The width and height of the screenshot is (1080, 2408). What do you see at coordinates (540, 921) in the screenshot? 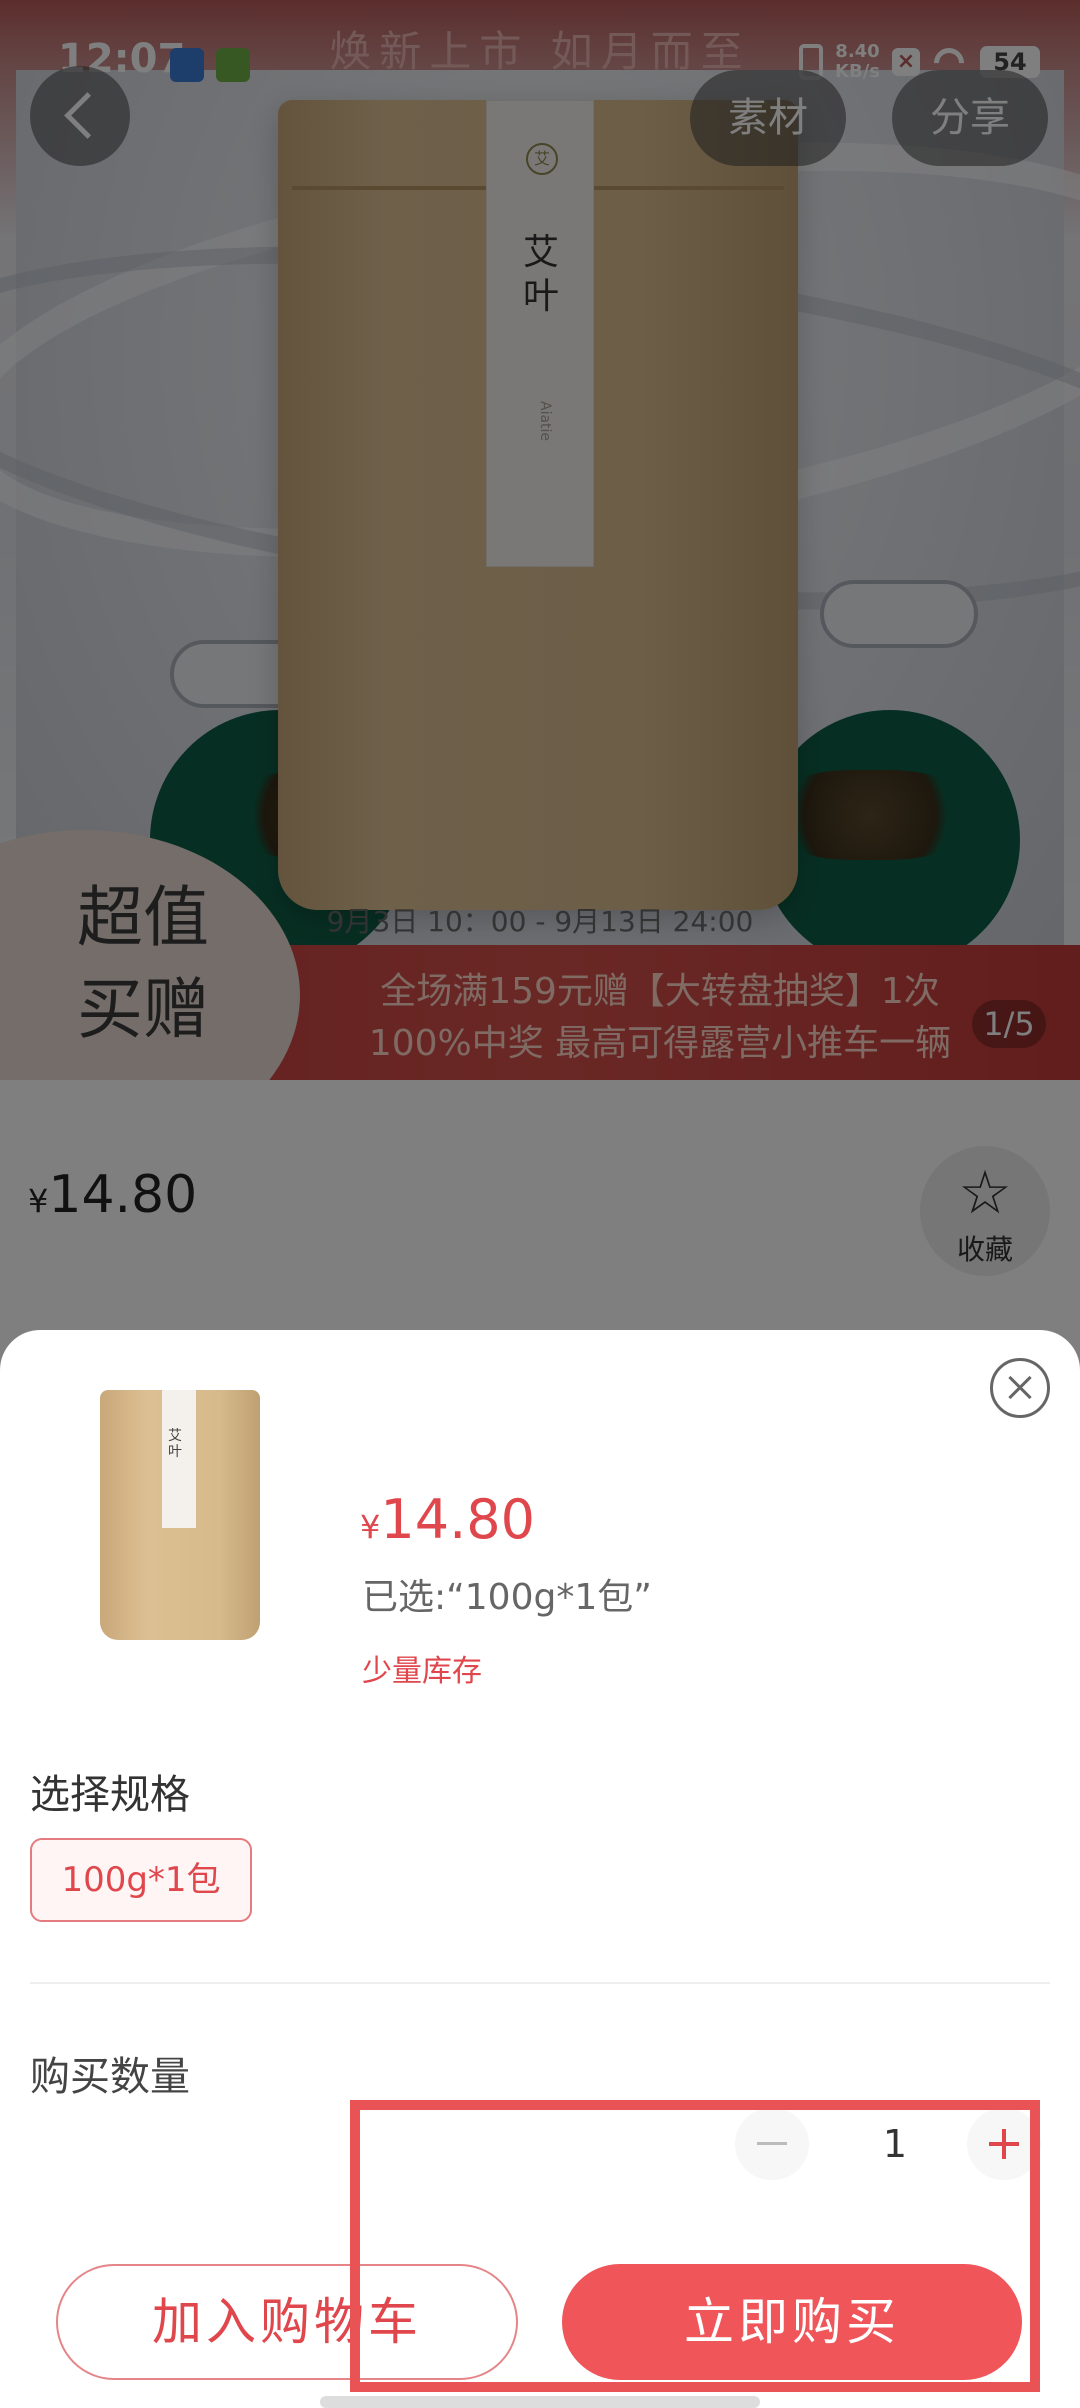
I see `promo-date: 9月3日 10：00 - 9月13日 24:00` at bounding box center [540, 921].